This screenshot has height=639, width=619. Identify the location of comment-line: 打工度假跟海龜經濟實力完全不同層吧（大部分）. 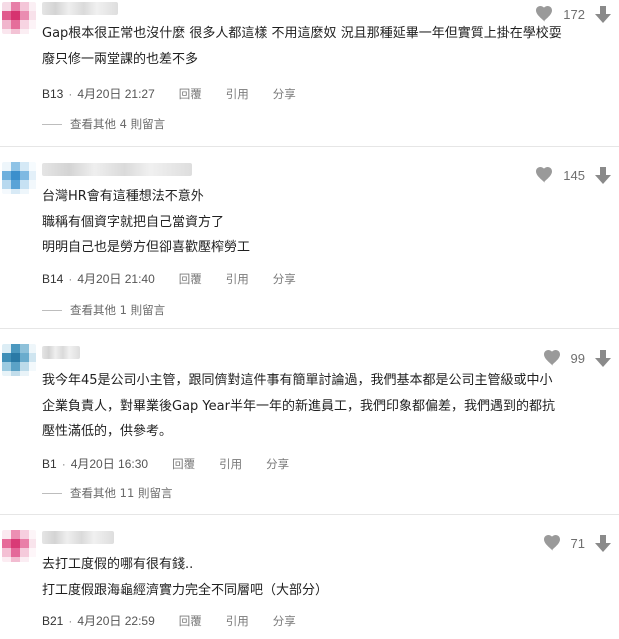
(185, 590).